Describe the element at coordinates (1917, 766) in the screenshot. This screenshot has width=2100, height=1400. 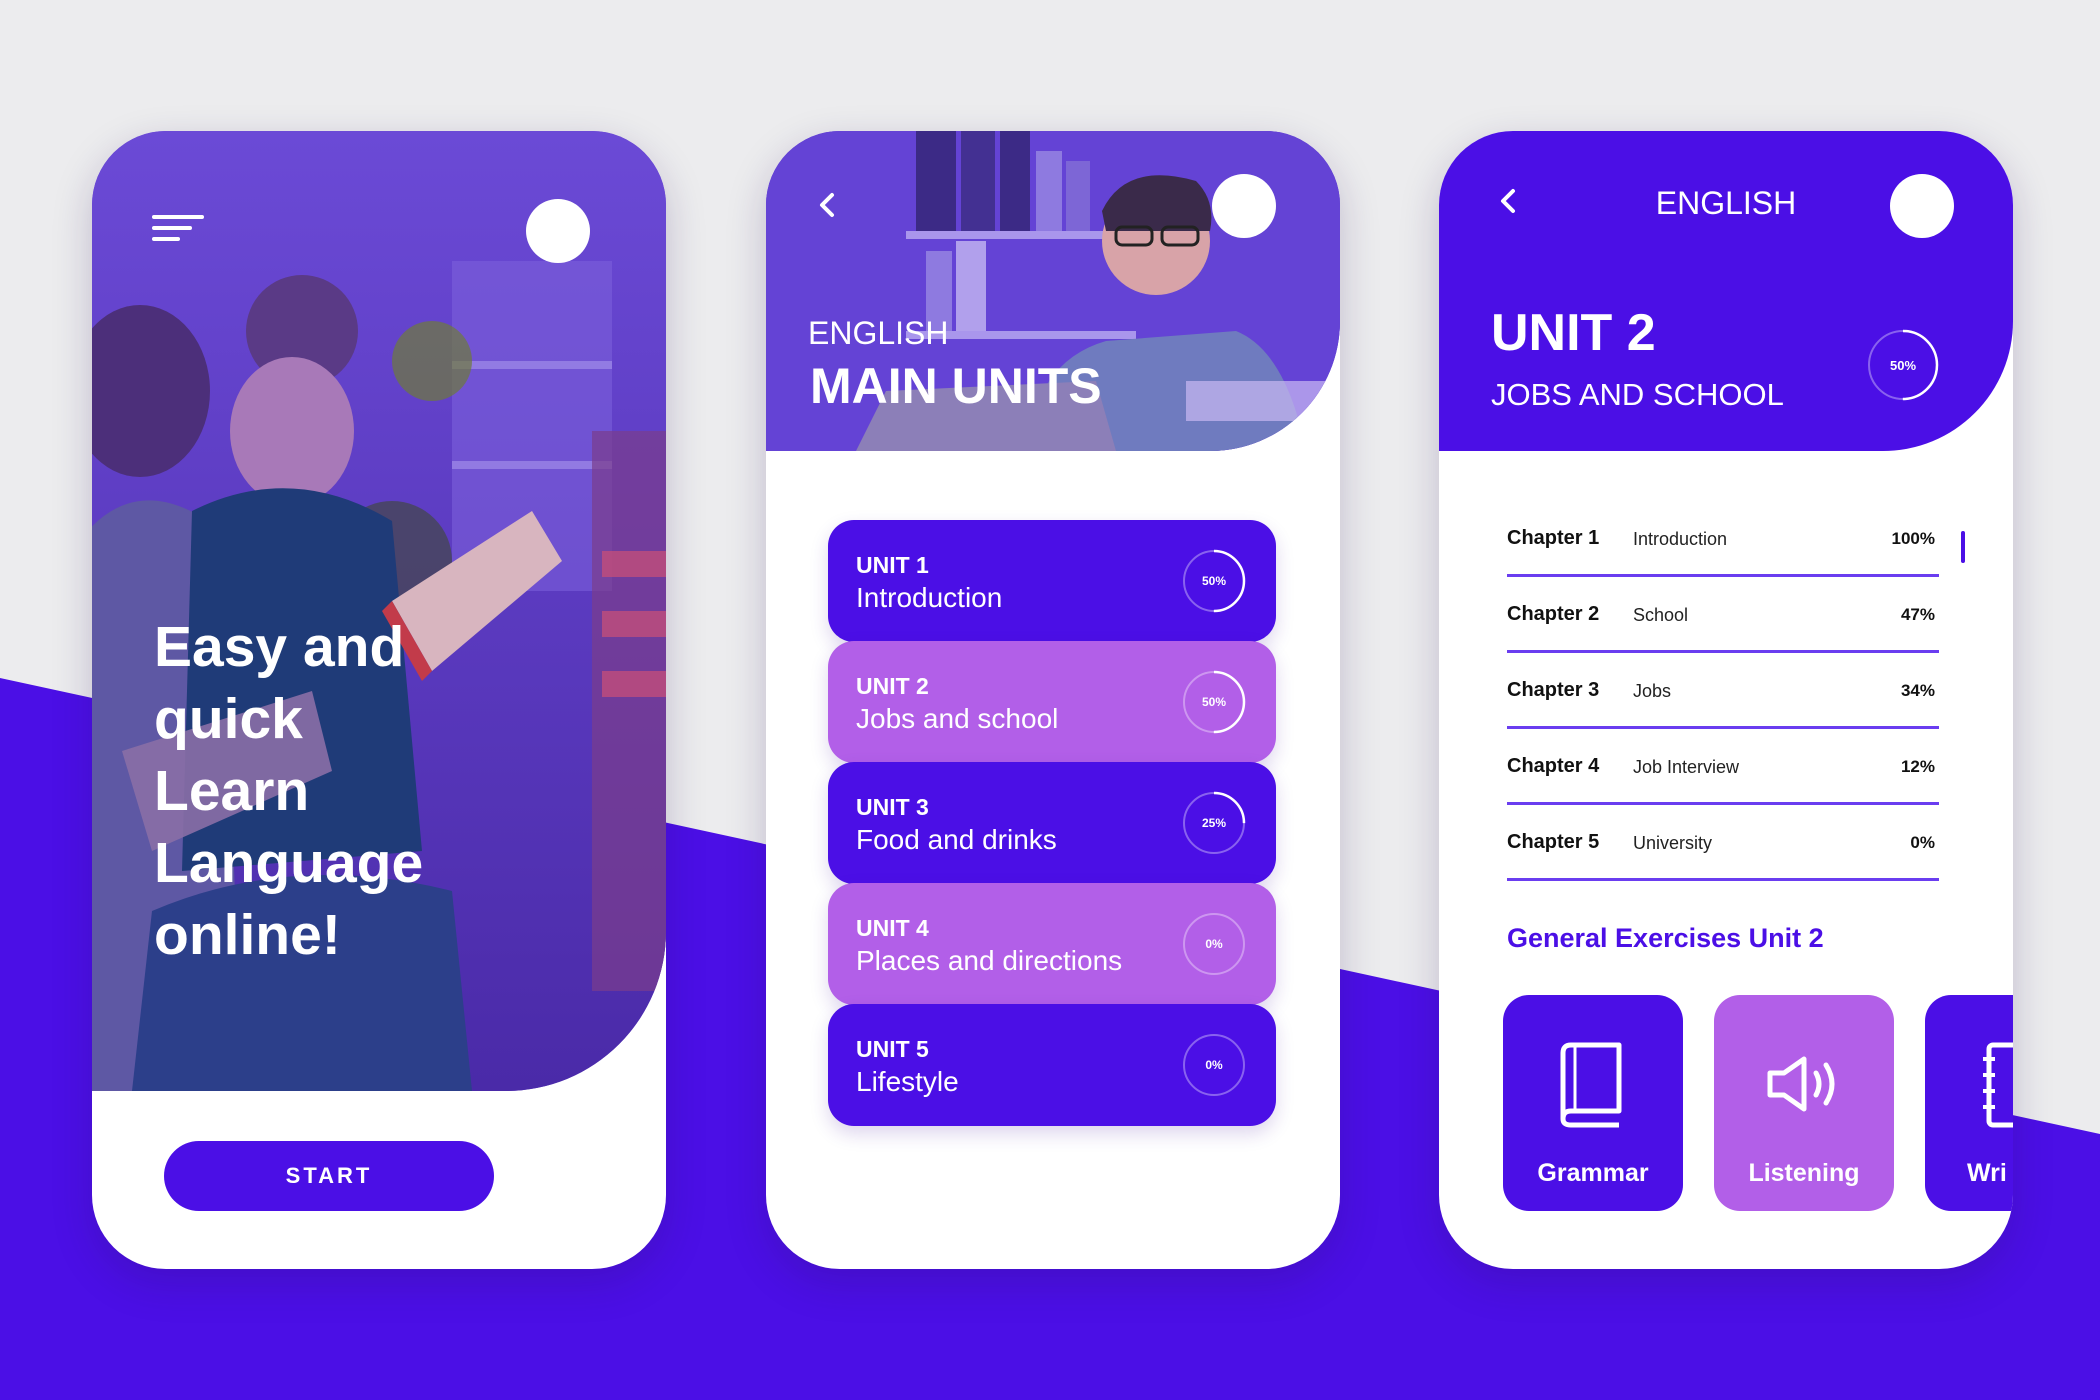
I see `chapter-percent: 12%` at that location.